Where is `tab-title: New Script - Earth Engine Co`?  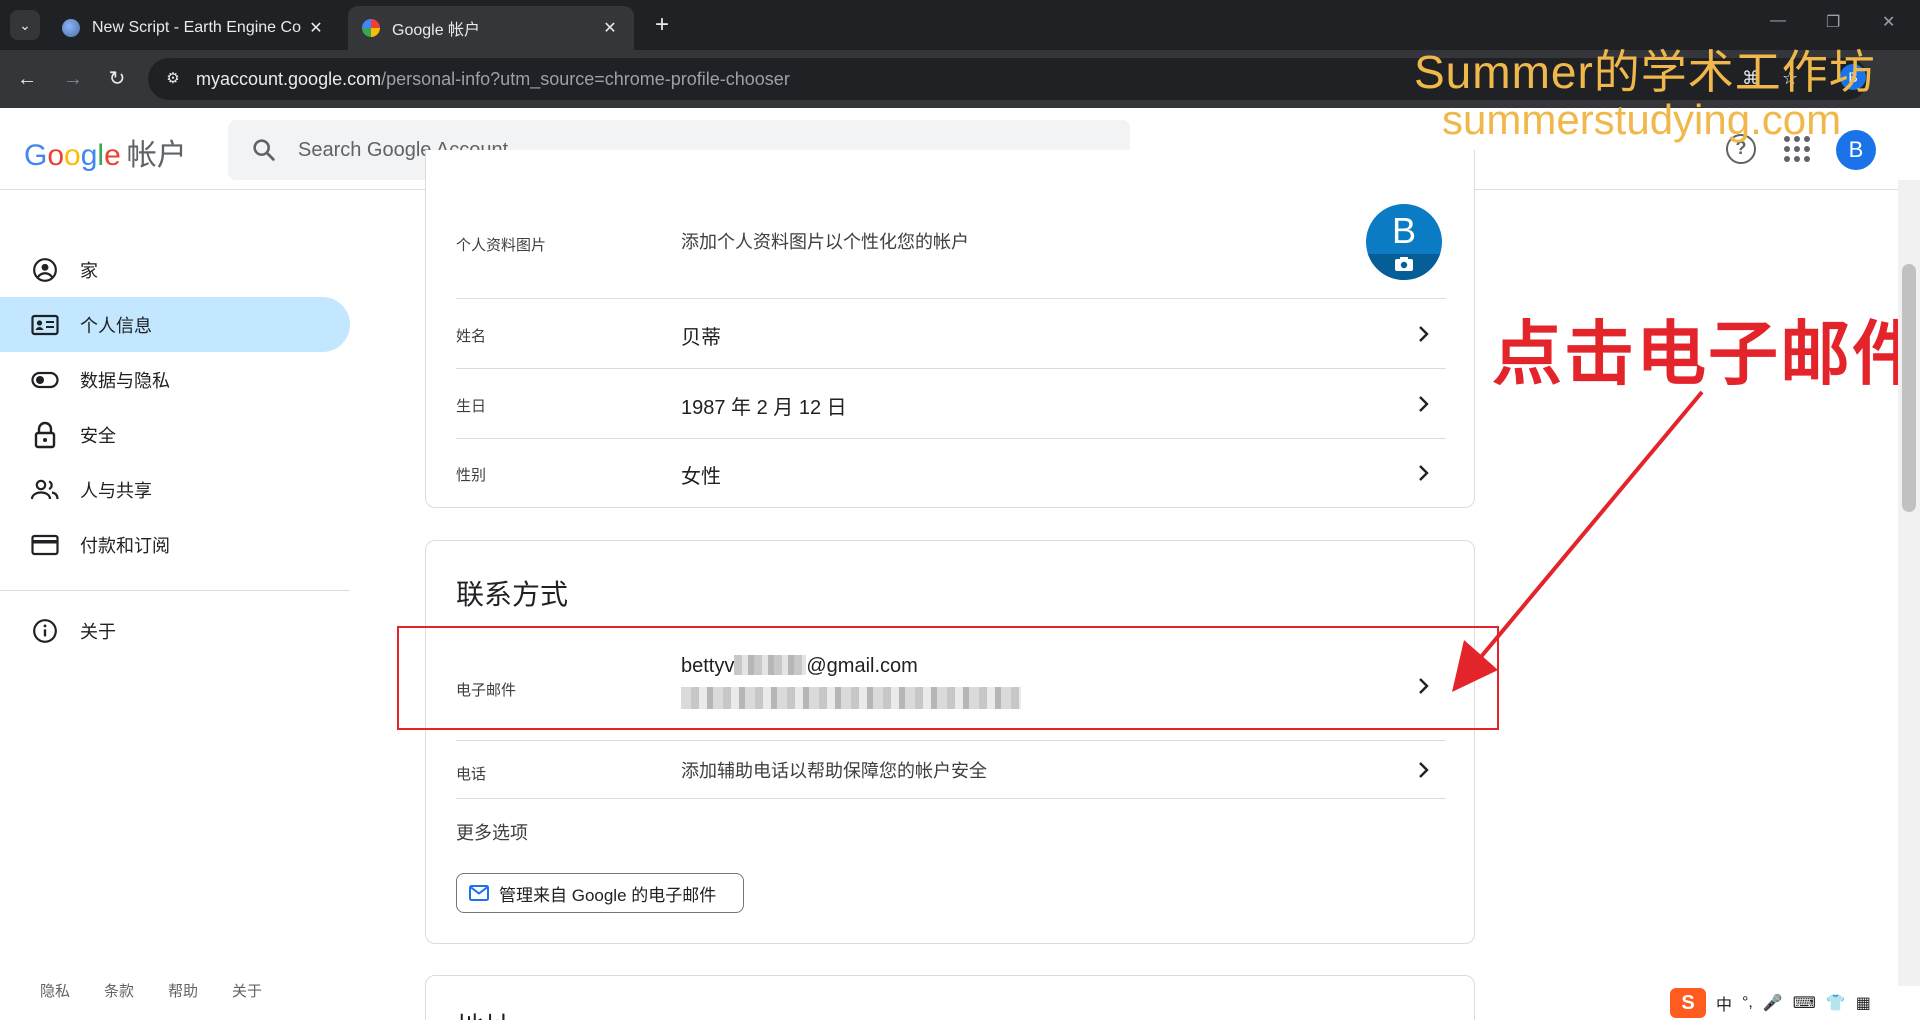 tab-title: New Script - Earth Engine Co is located at coordinates (196, 27).